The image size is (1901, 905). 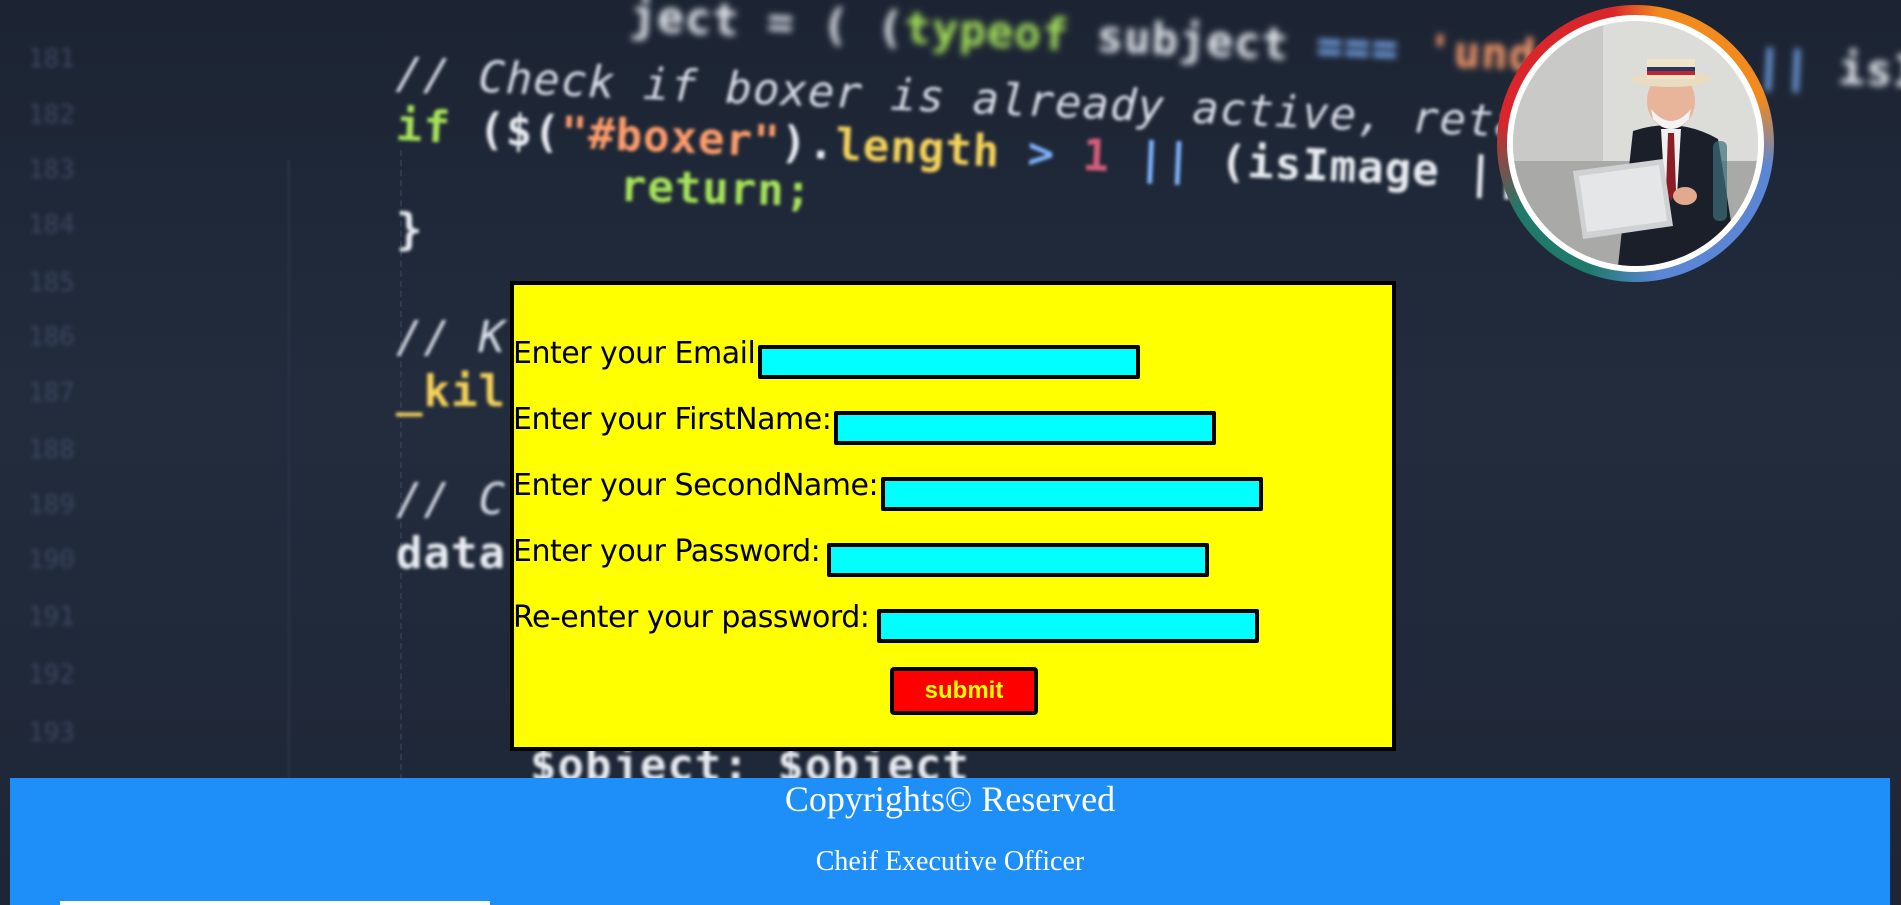 I want to click on code-token: // K, so click(x=451, y=337).